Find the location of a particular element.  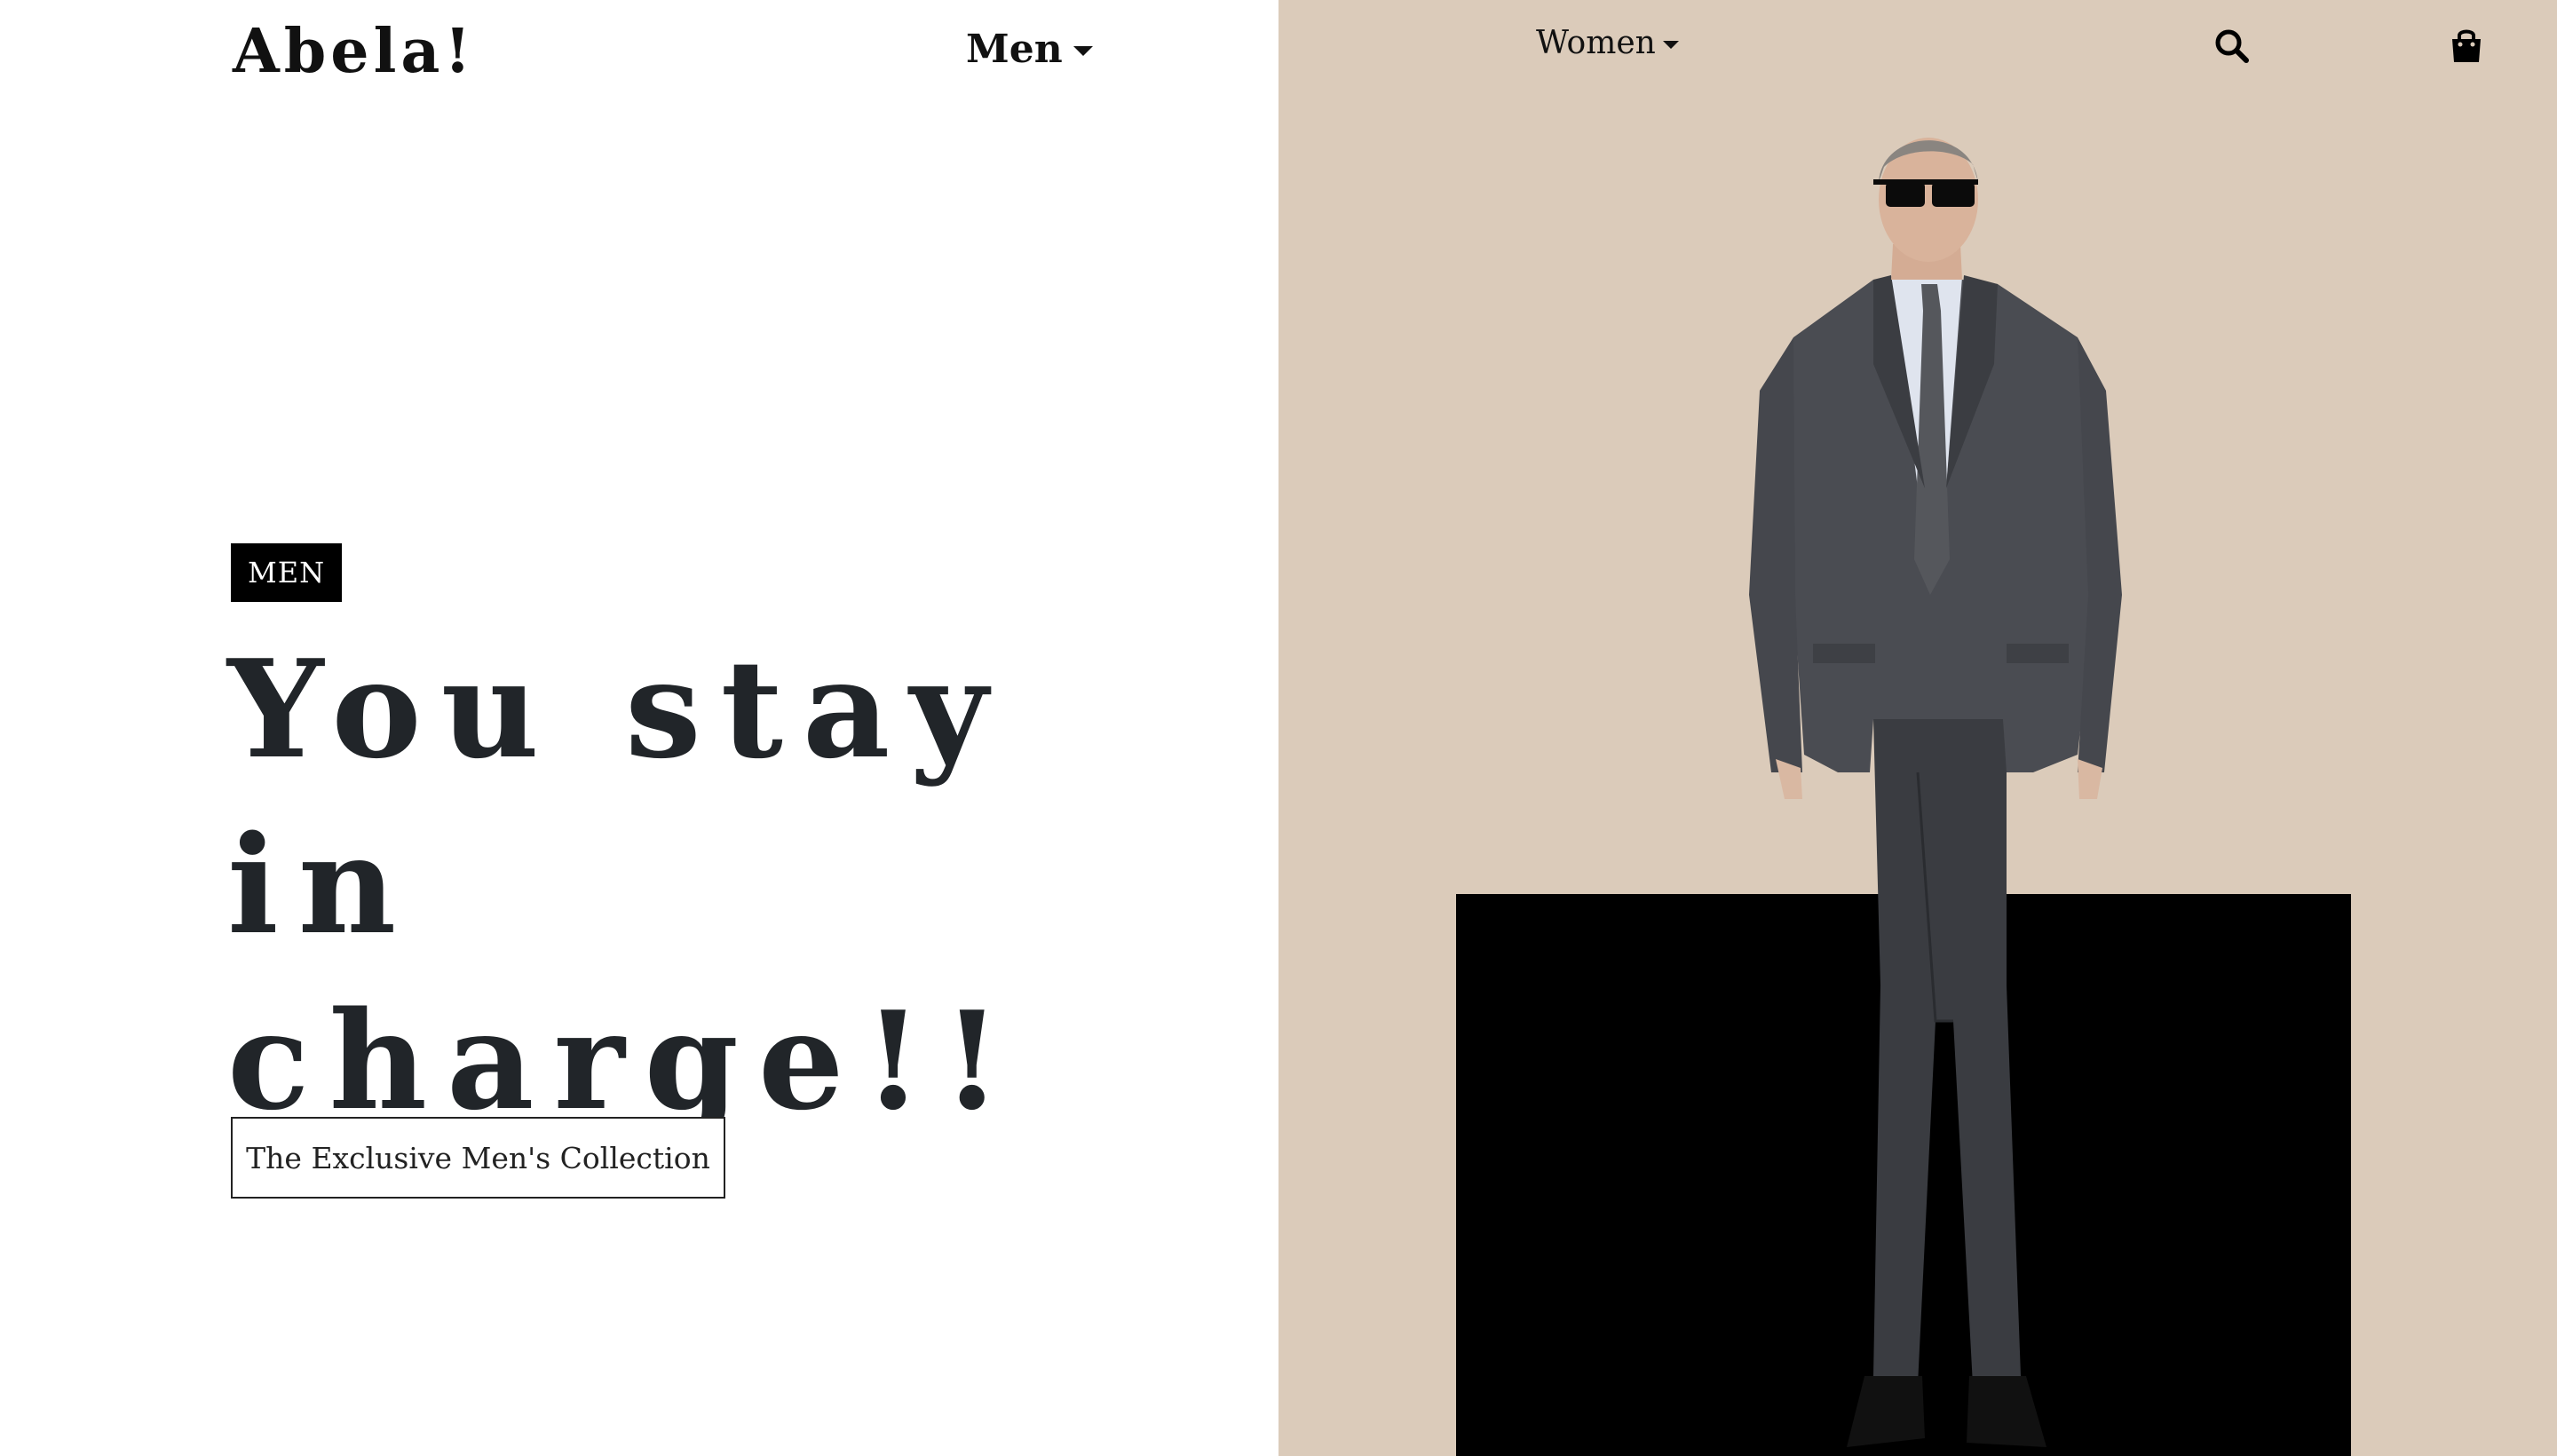

nav-men-label: Men is located at coordinates (1014, 49).